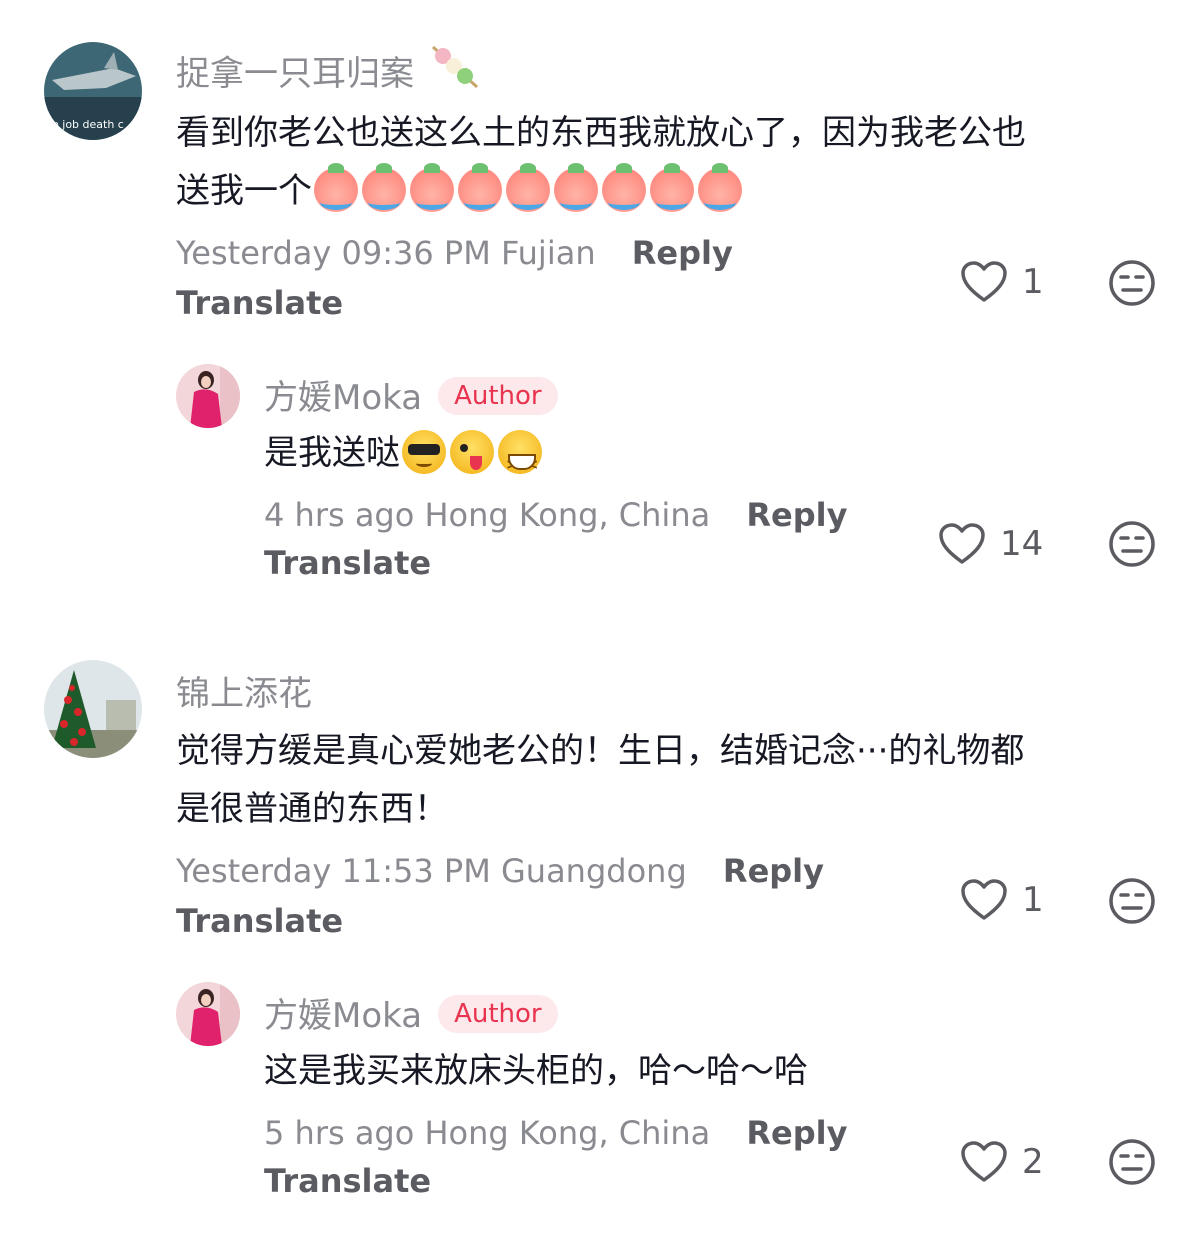  Describe the element at coordinates (593, 871) in the screenshot. I see `comment-location: Guangdong` at that location.